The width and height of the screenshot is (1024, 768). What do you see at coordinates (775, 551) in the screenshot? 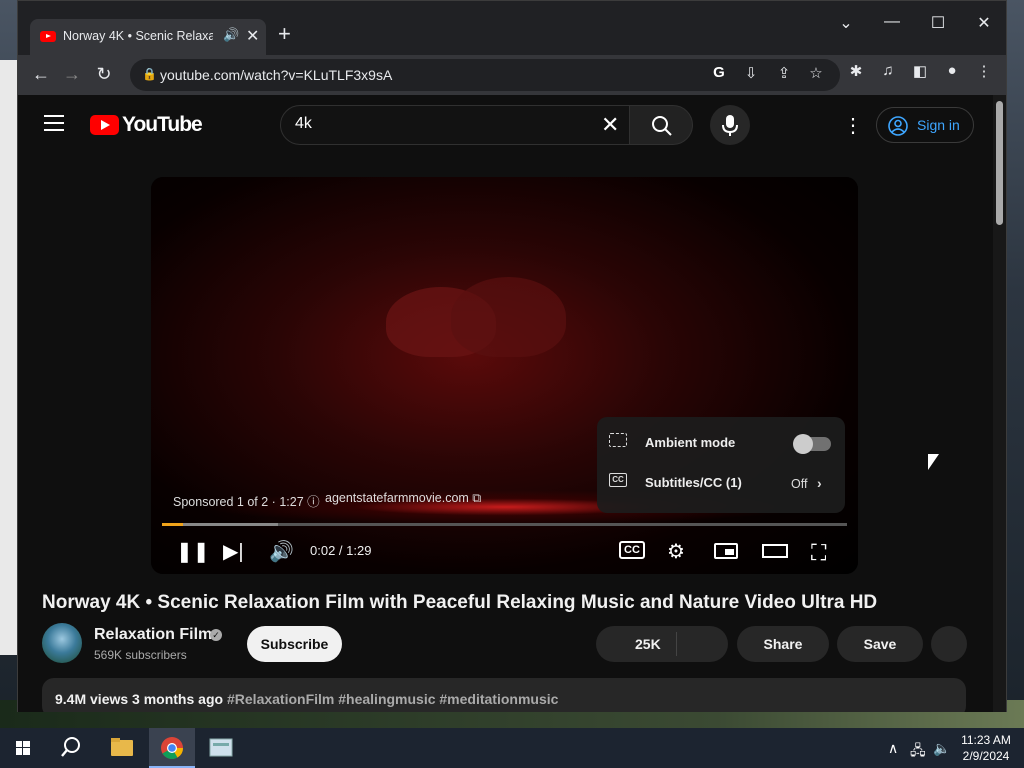
I see `theater-mode-icon` at bounding box center [775, 551].